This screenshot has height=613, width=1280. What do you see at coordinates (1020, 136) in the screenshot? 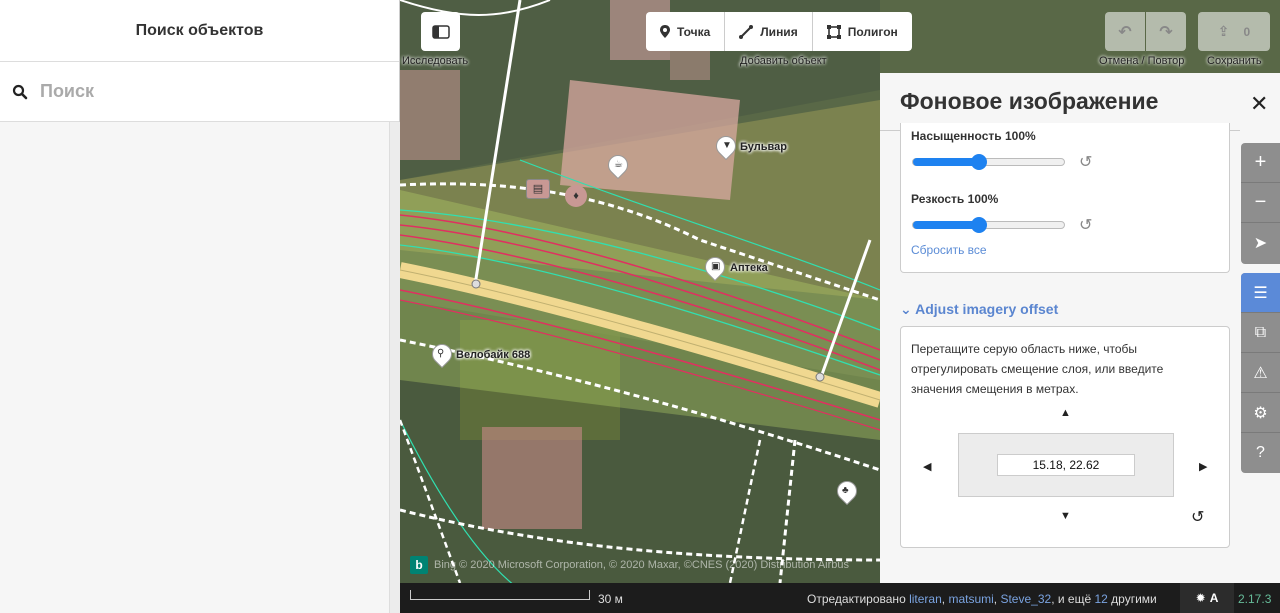
I see `saturation-value: 100%` at bounding box center [1020, 136].